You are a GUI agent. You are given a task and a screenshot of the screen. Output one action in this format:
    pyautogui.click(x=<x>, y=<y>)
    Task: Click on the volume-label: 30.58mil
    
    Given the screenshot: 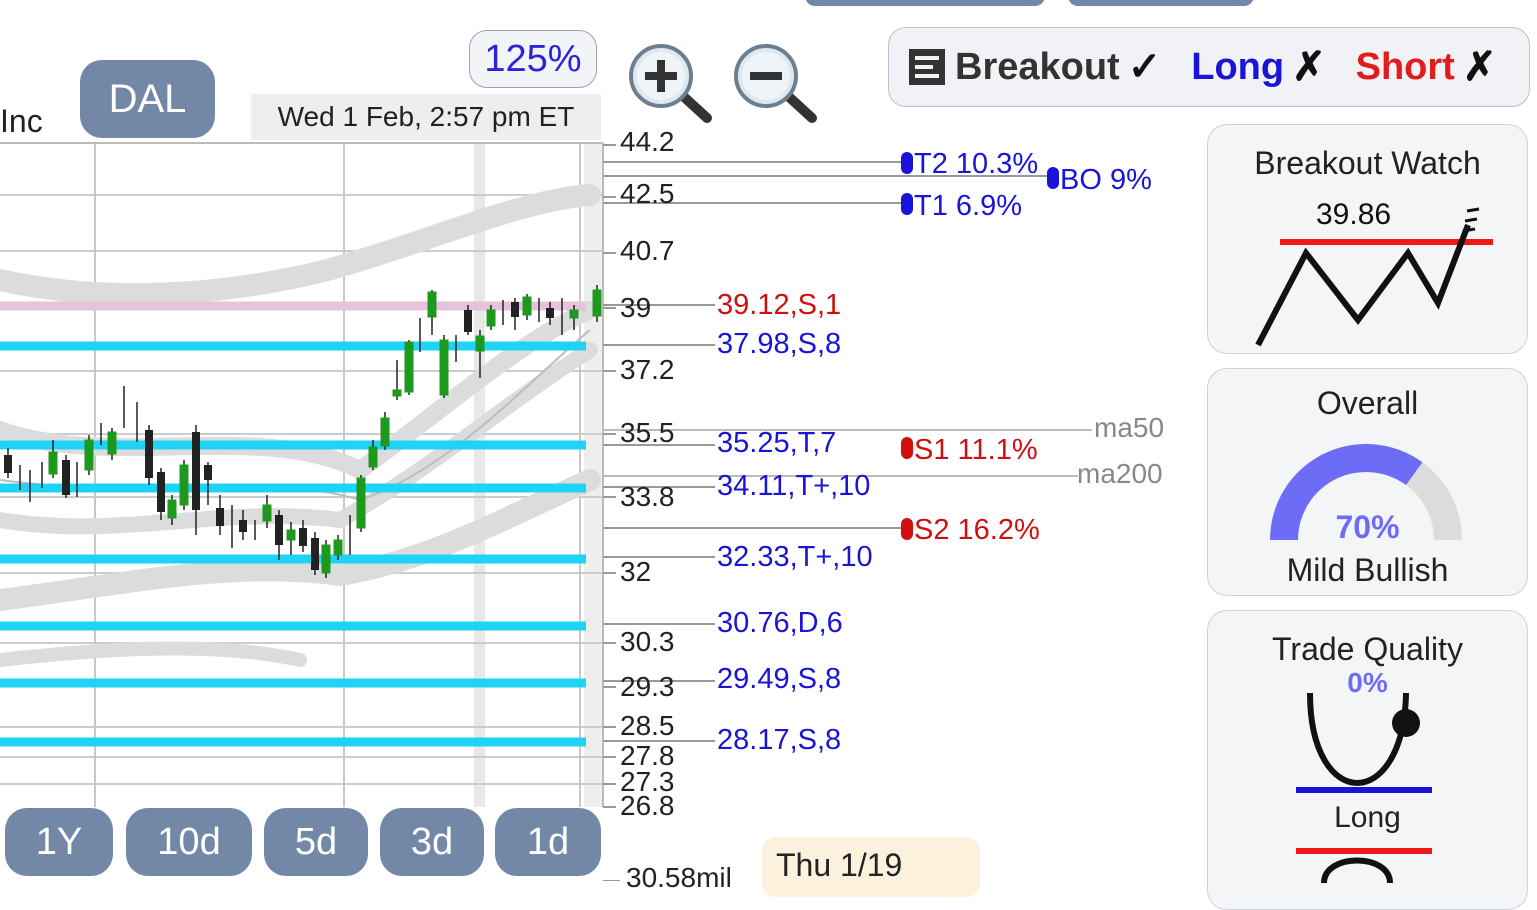 What is the action you would take?
    pyautogui.click(x=679, y=877)
    